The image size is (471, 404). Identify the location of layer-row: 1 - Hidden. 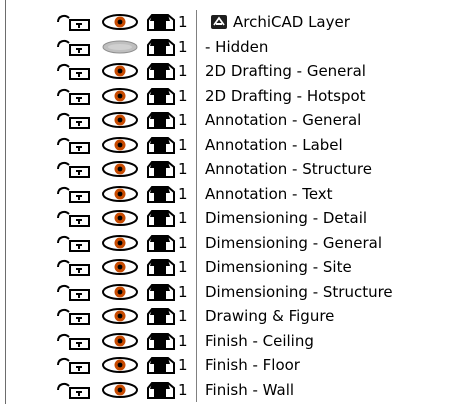
(235, 46).